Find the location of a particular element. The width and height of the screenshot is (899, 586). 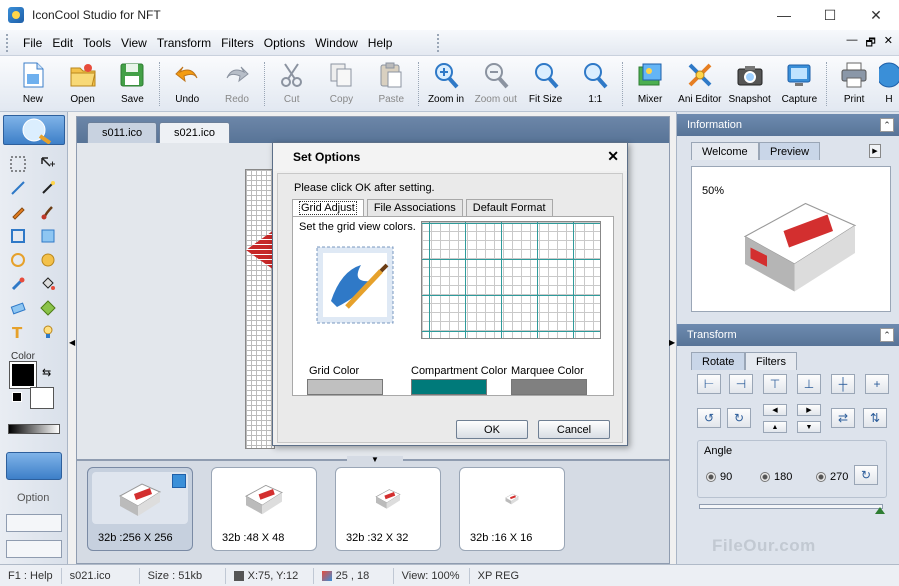

light-effect-icon is located at coordinates (48, 332).